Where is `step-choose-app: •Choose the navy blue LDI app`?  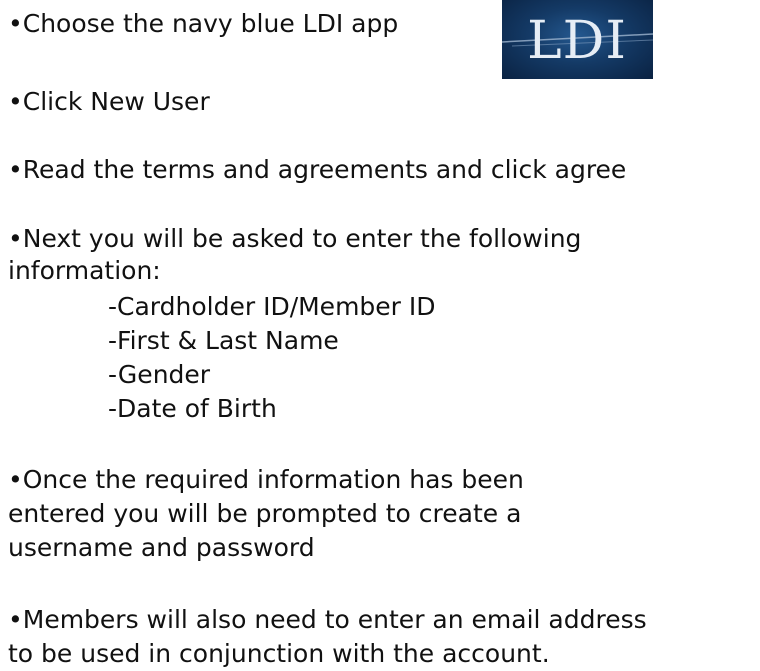
step-choose-app: •Choose the navy blue LDI app is located at coordinates (203, 23).